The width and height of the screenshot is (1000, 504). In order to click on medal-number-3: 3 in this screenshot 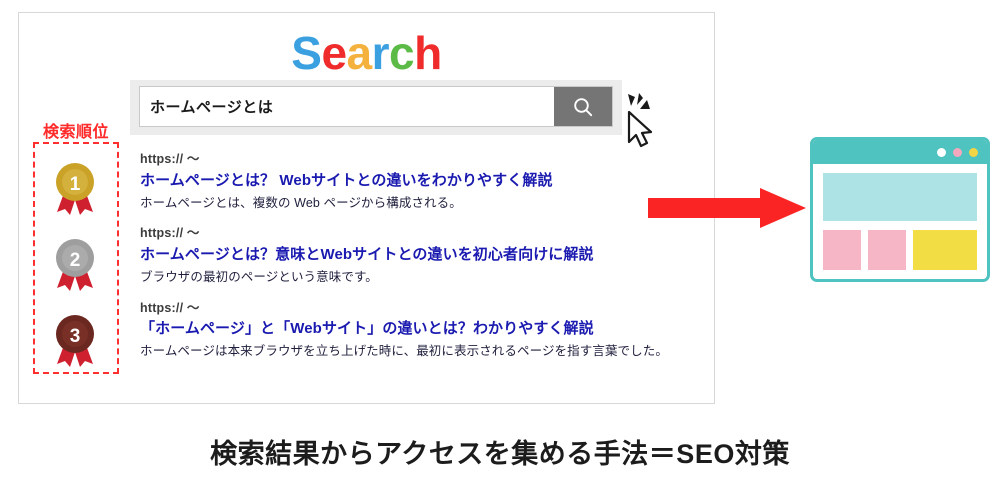, I will do `click(75, 336)`.